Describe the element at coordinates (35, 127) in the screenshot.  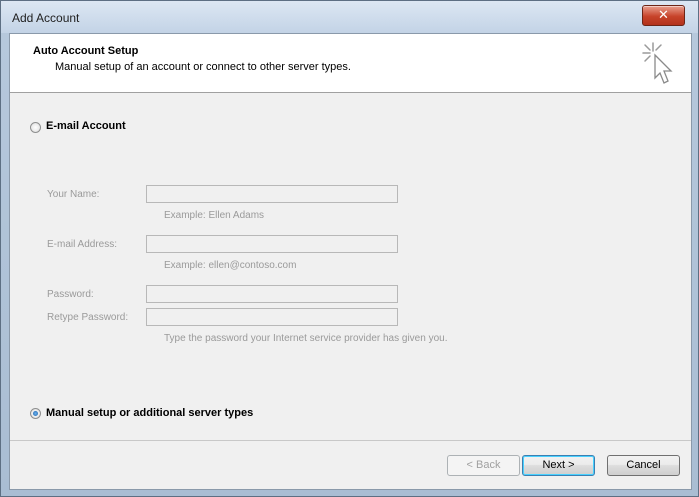
I see `email-account-radio` at that location.